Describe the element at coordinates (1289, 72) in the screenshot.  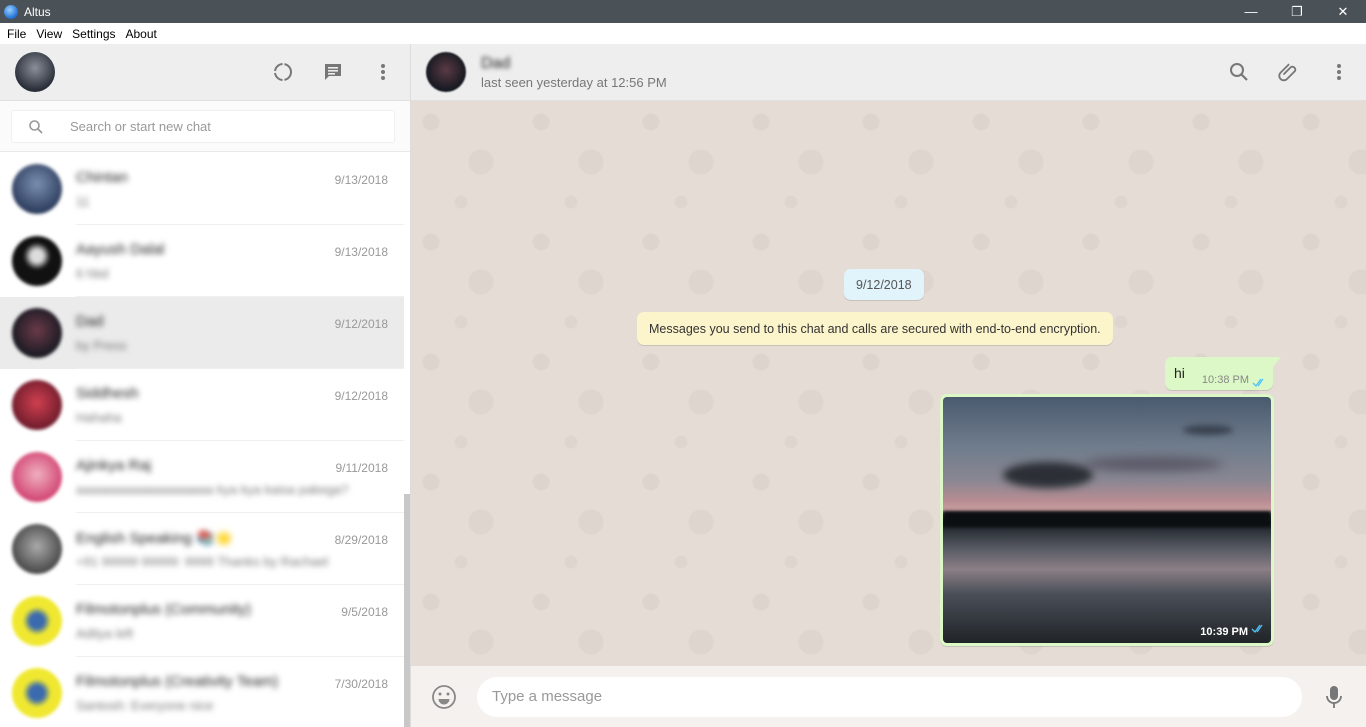
I see `attach-icon` at that location.